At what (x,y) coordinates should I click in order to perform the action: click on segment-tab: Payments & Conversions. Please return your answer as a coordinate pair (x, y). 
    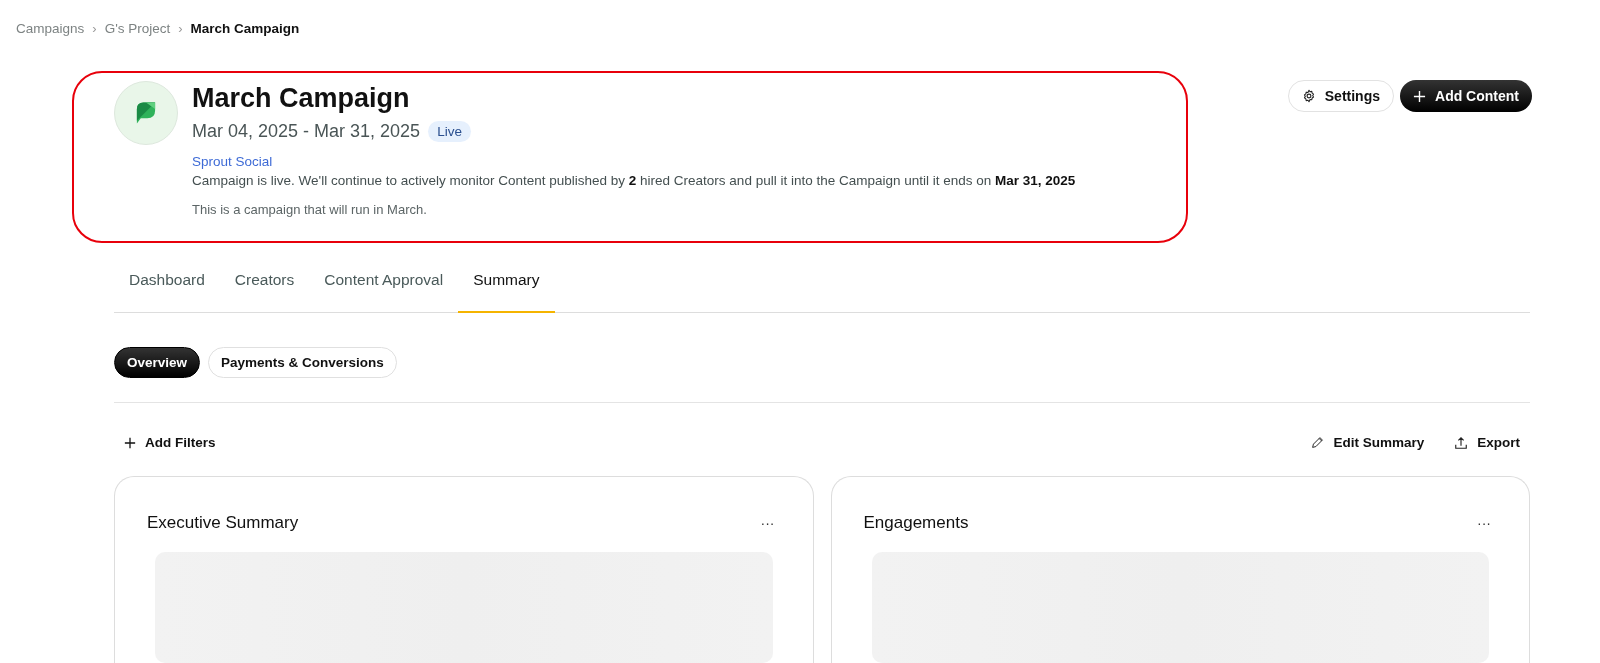
    Looking at the image, I should click on (302, 362).